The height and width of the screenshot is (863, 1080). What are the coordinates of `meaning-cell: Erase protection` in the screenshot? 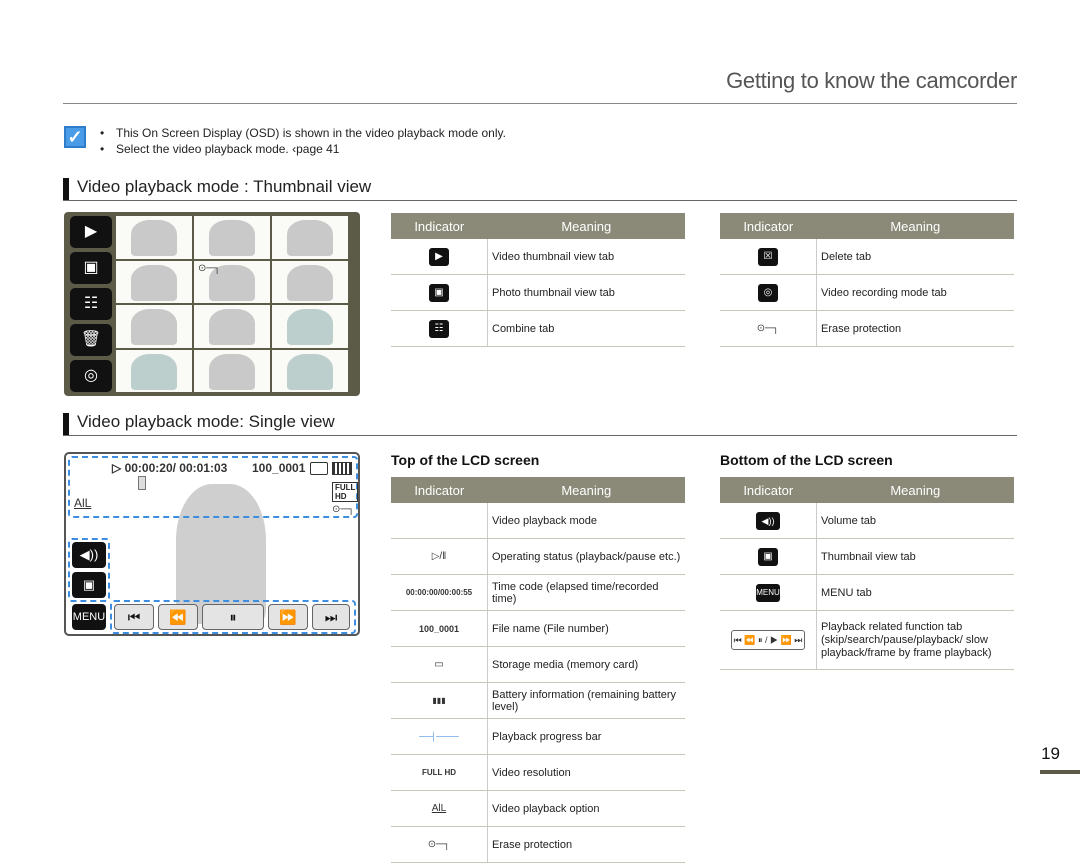 It's located at (915, 328).